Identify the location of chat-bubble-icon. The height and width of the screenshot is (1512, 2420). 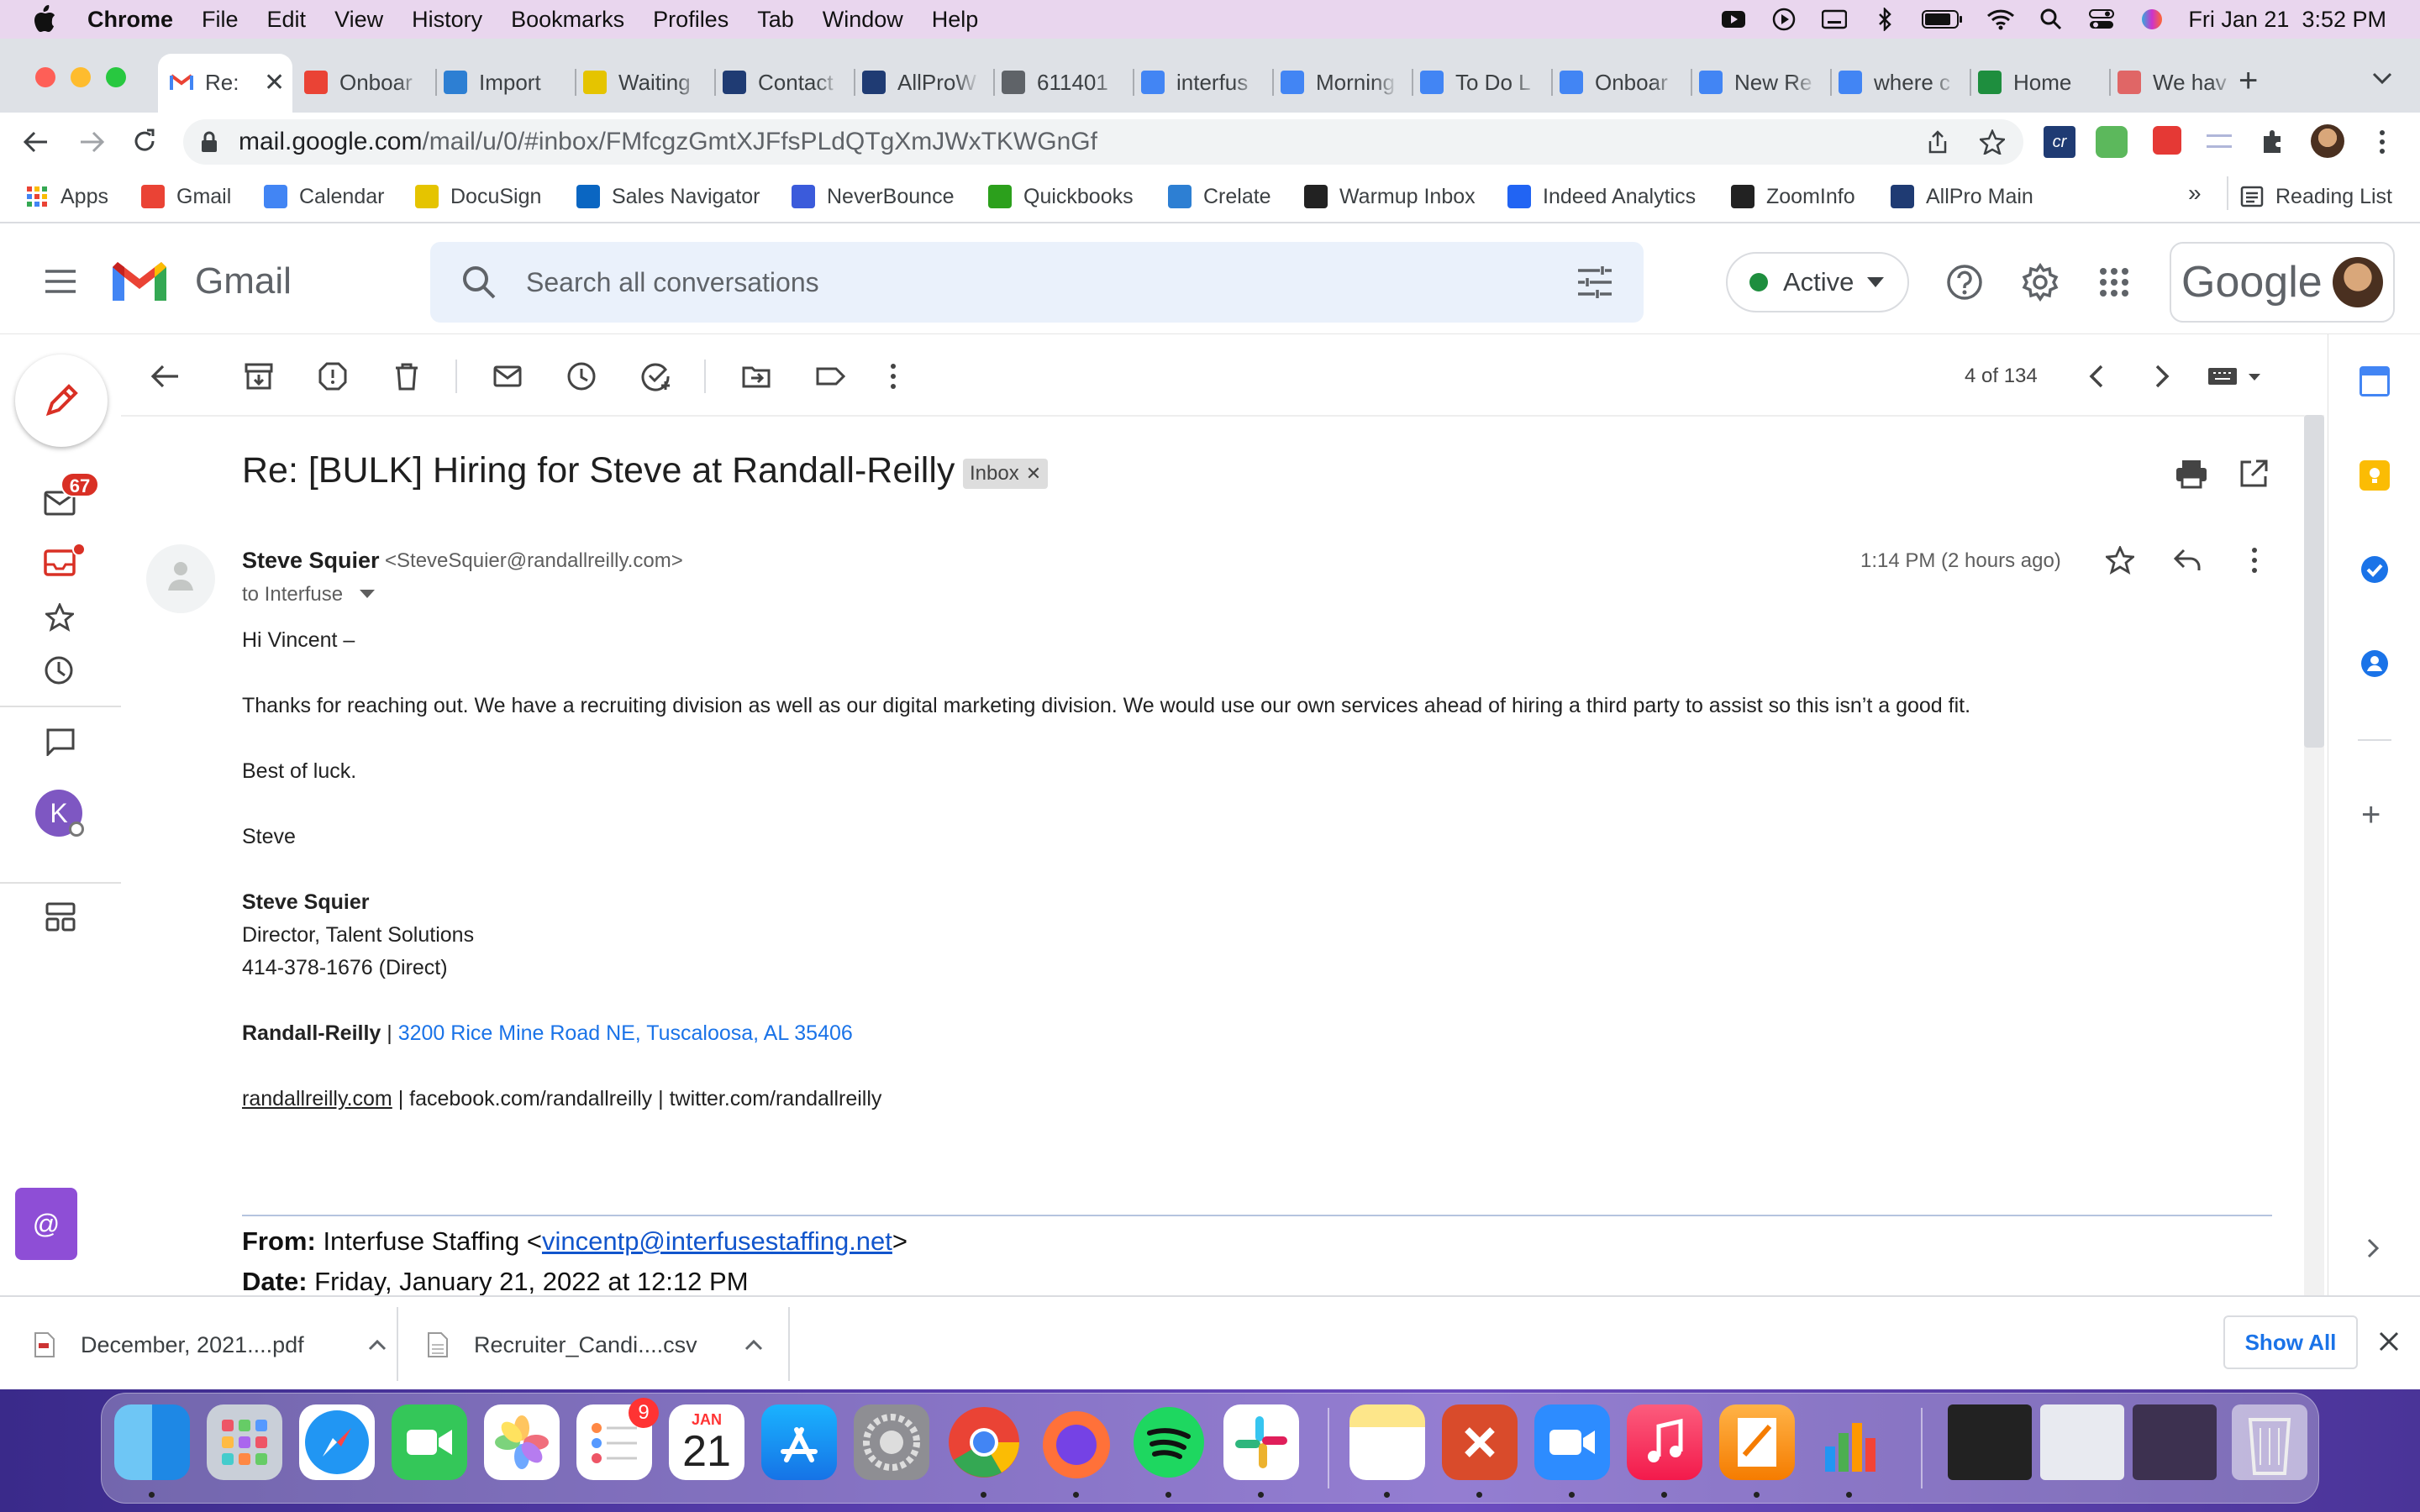
(60, 741).